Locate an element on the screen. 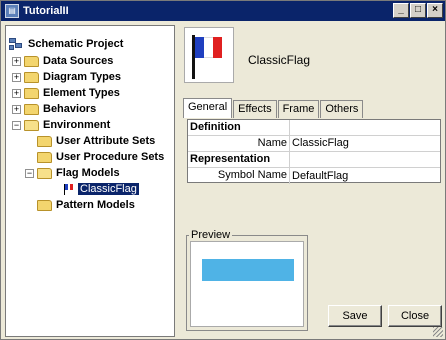 The width and height of the screenshot is (446, 340). app-icon: ▤ is located at coordinates (12, 11).